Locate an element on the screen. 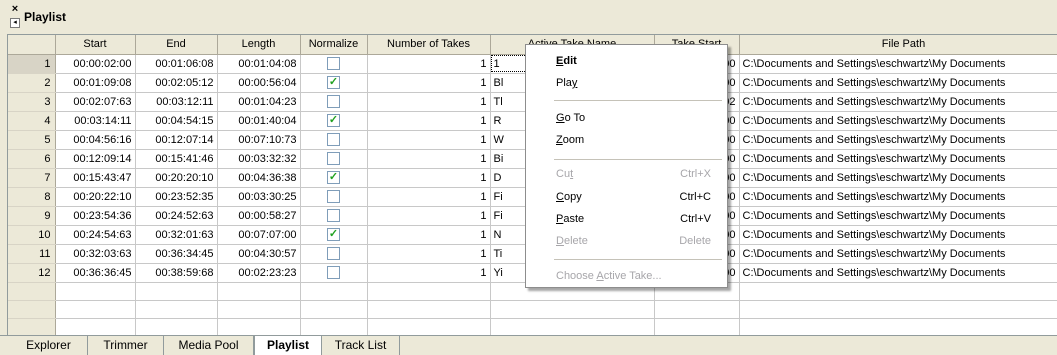  length-cell: 00:02:23:23 is located at coordinates (259, 273).